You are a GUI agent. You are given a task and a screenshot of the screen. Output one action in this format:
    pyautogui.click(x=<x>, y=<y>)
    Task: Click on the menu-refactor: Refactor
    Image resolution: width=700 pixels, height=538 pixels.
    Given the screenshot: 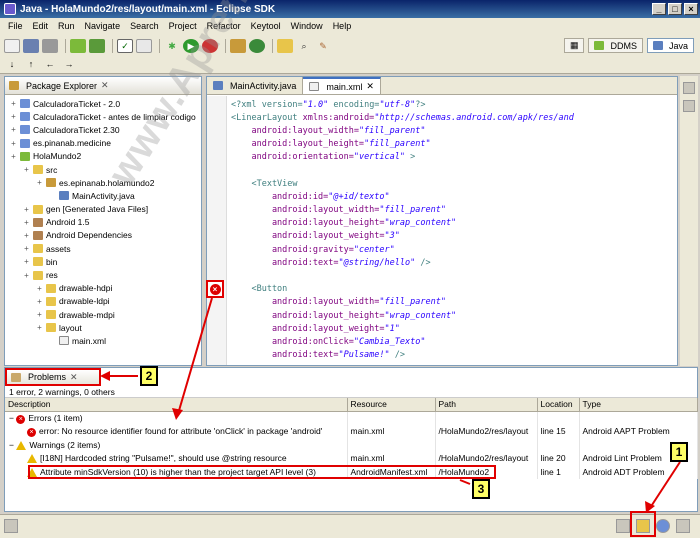 What is the action you would take?
    pyautogui.click(x=224, y=26)
    